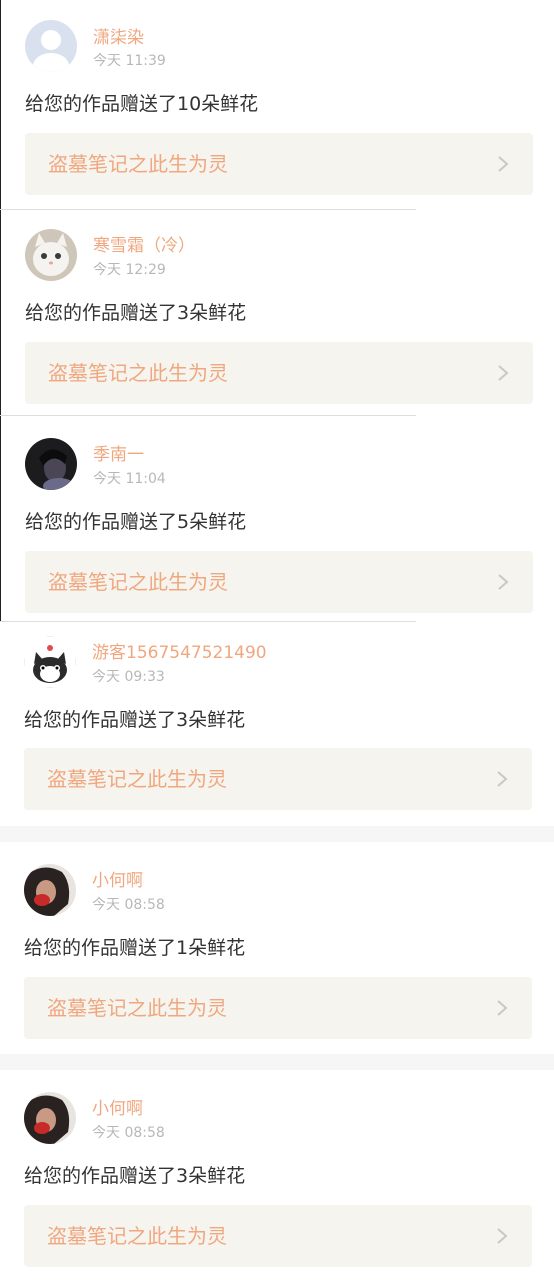  Describe the element at coordinates (129, 479) in the screenshot. I see `timestamp: 今天 11:04` at that location.